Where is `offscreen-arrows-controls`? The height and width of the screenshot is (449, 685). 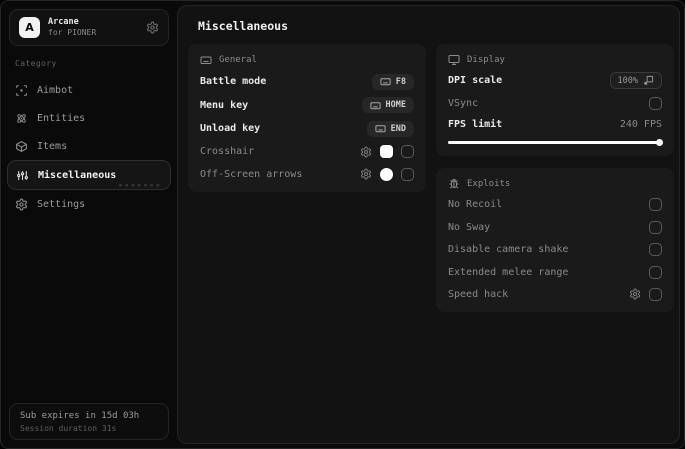 offscreen-arrows-controls is located at coordinates (387, 174).